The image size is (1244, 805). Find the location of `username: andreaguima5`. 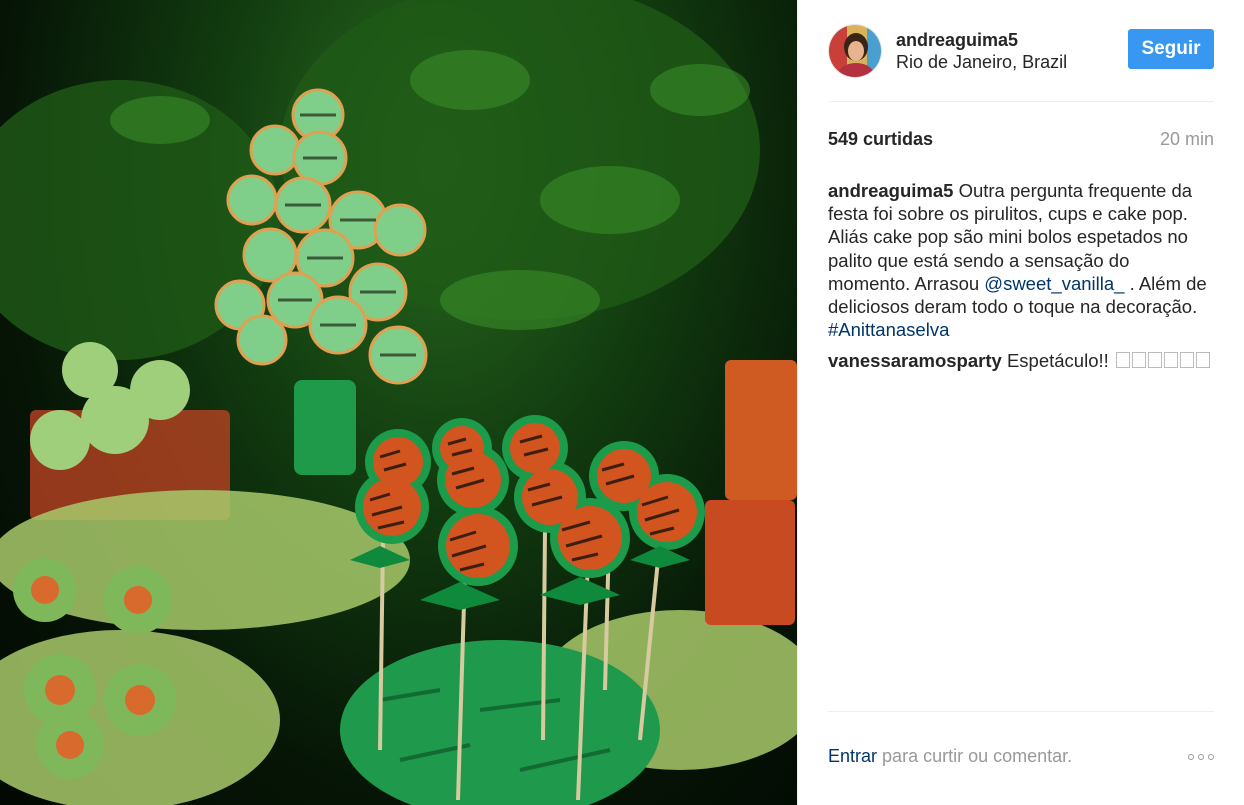

username: andreaguima5 is located at coordinates (981, 40).